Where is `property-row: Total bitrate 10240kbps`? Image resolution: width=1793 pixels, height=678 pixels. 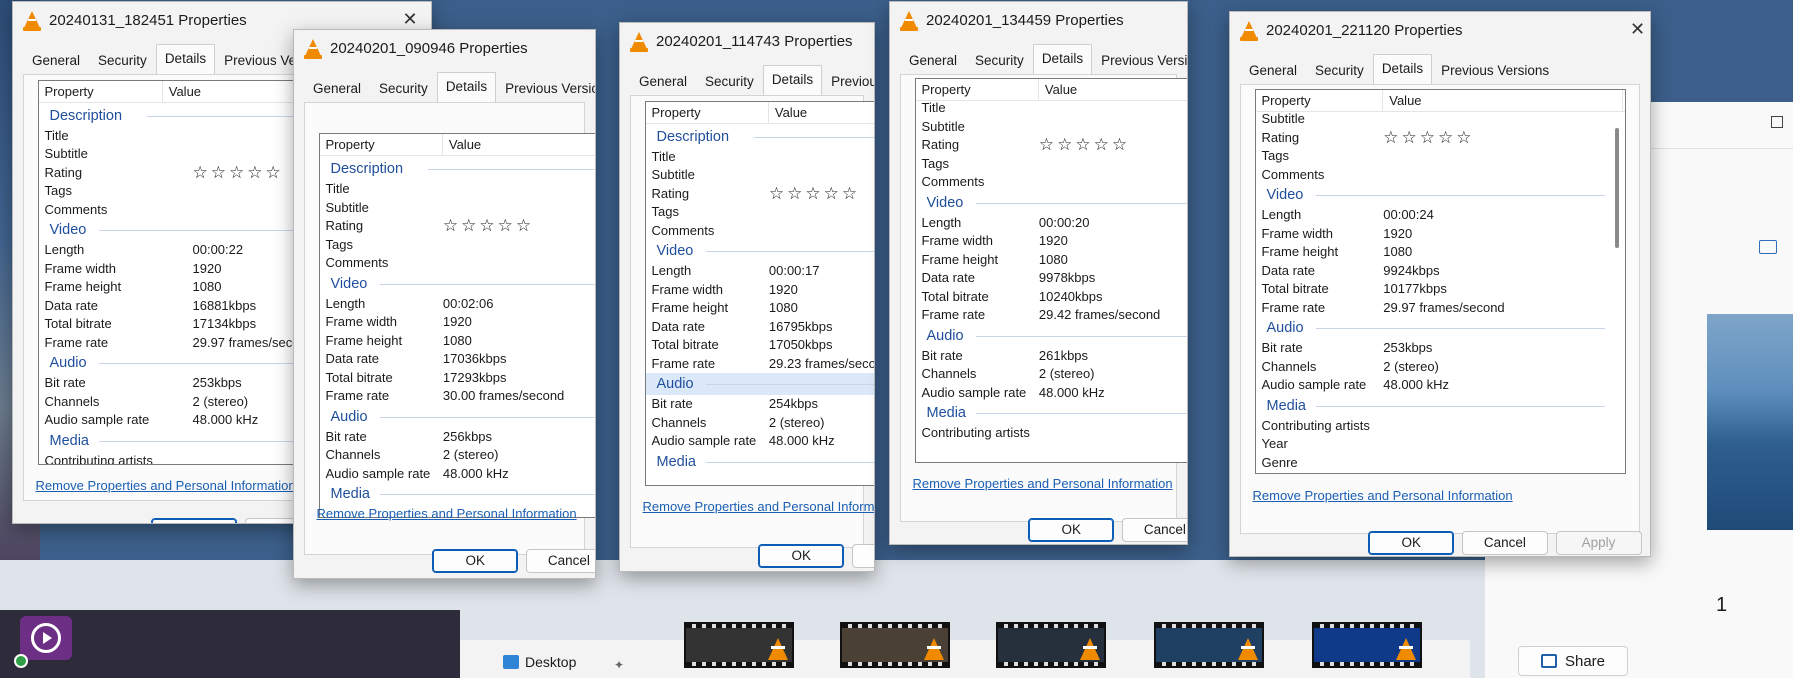 property-row: Total bitrate 10240kbps is located at coordinates (1052, 297).